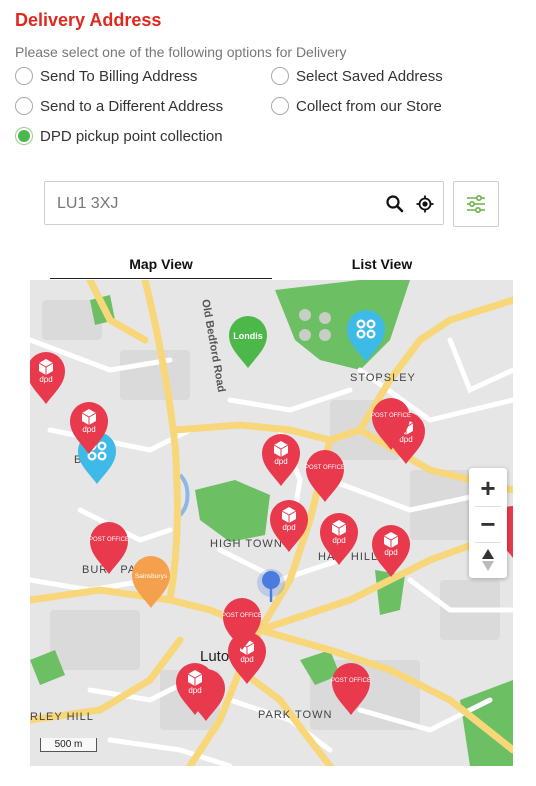  What do you see at coordinates (369, 106) in the screenshot?
I see `option-label: Collect from our Store` at bounding box center [369, 106].